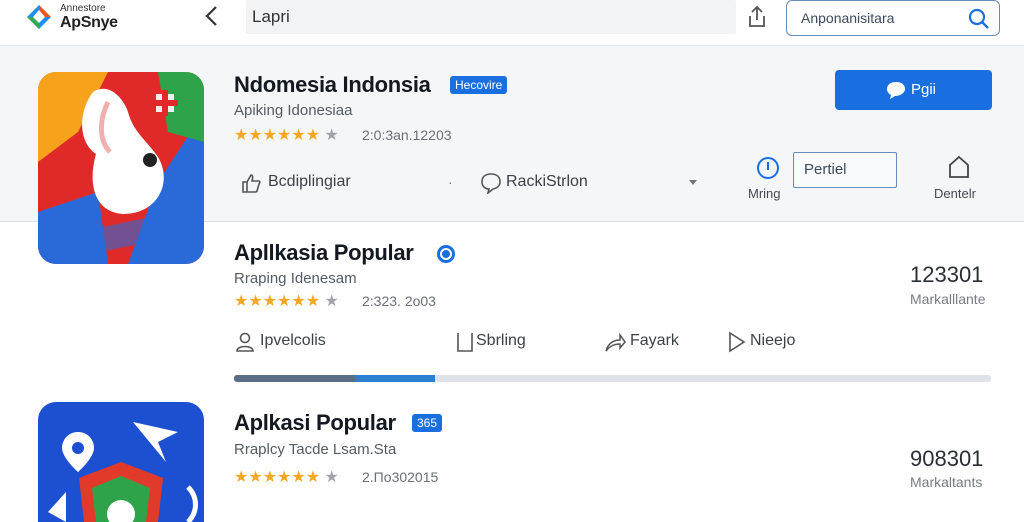  Describe the element at coordinates (315, 423) in the screenshot. I see `app-title: Aplkasi Popular` at that location.